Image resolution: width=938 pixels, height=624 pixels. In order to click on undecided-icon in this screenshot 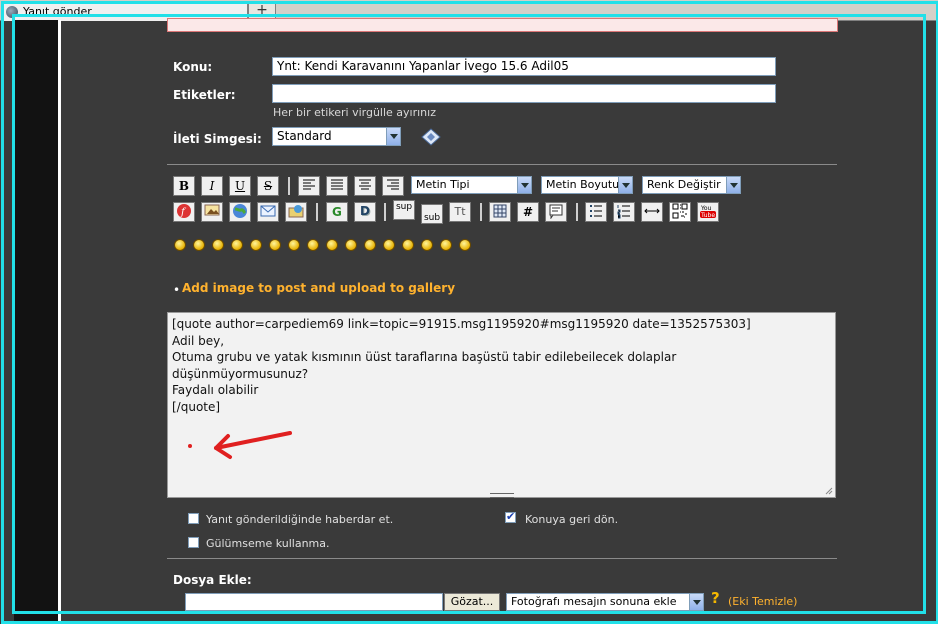, I will do `click(427, 245)`.